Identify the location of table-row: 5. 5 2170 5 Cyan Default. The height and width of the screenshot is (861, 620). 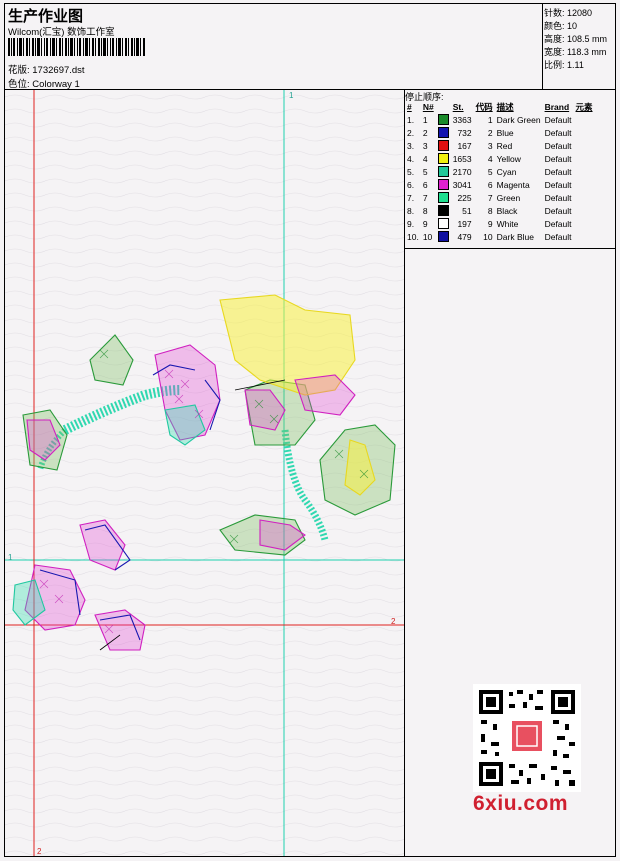
(500, 171).